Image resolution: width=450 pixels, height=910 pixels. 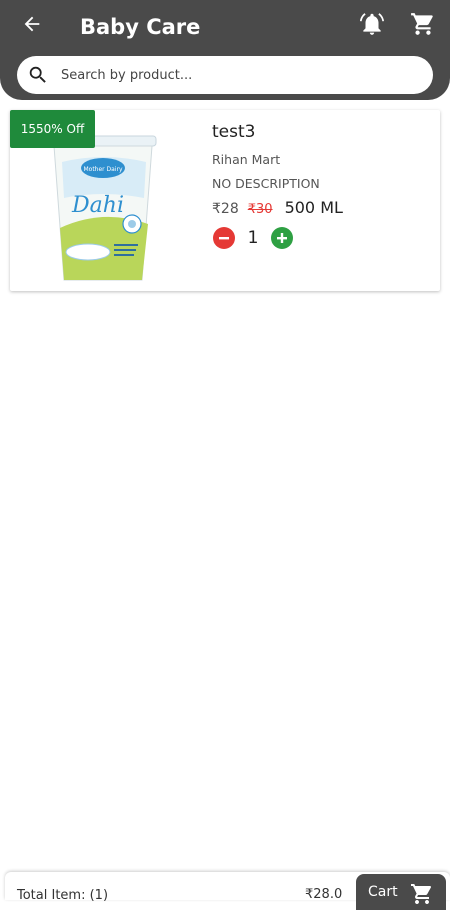 I want to click on store-name: Rihan Mart, so click(x=246, y=159).